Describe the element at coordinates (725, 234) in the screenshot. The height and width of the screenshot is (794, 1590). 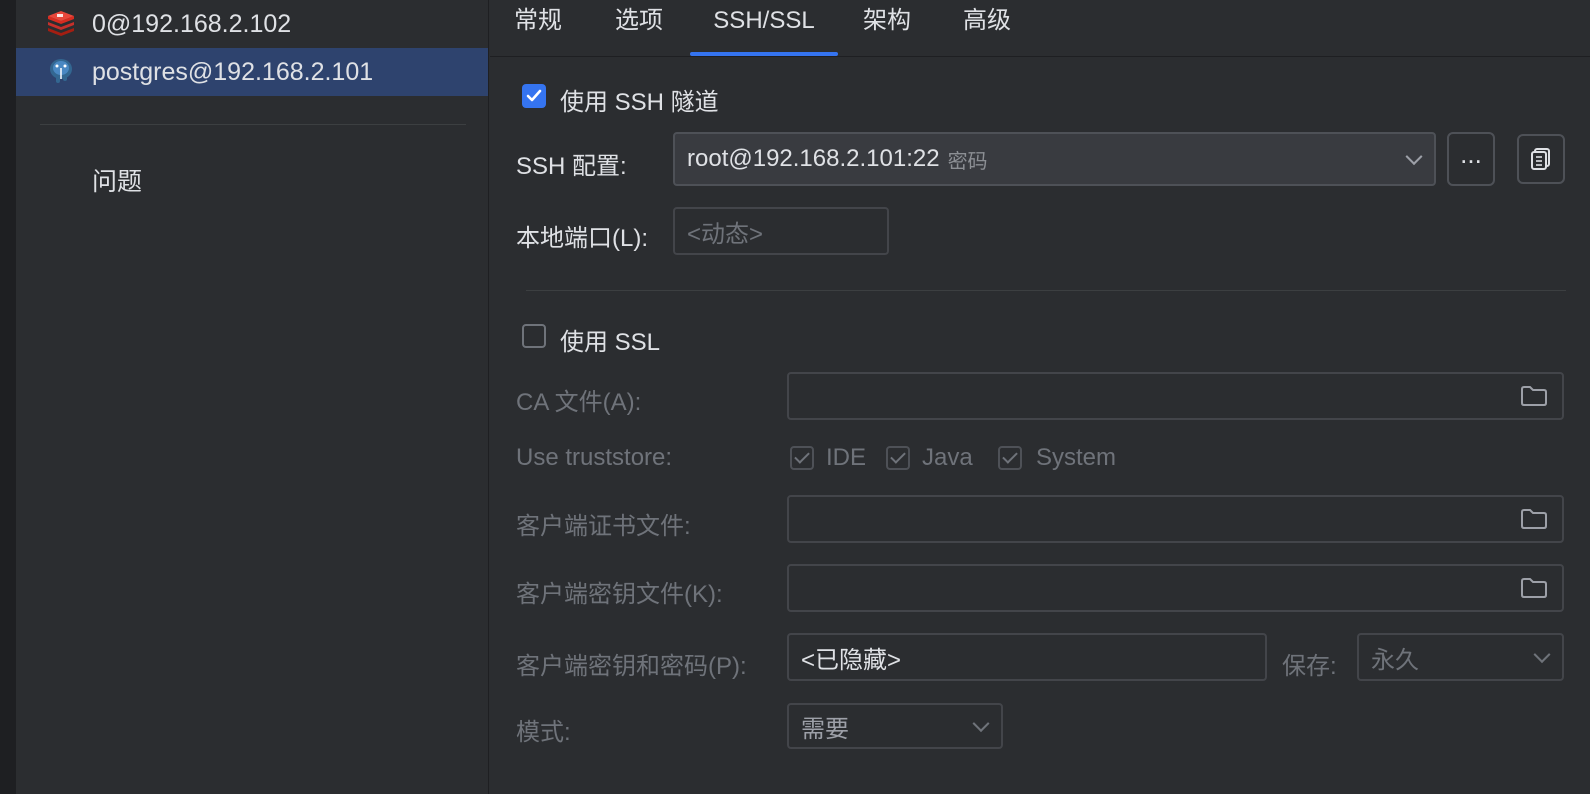
I see `local-port-placeholder: <动态>` at that location.